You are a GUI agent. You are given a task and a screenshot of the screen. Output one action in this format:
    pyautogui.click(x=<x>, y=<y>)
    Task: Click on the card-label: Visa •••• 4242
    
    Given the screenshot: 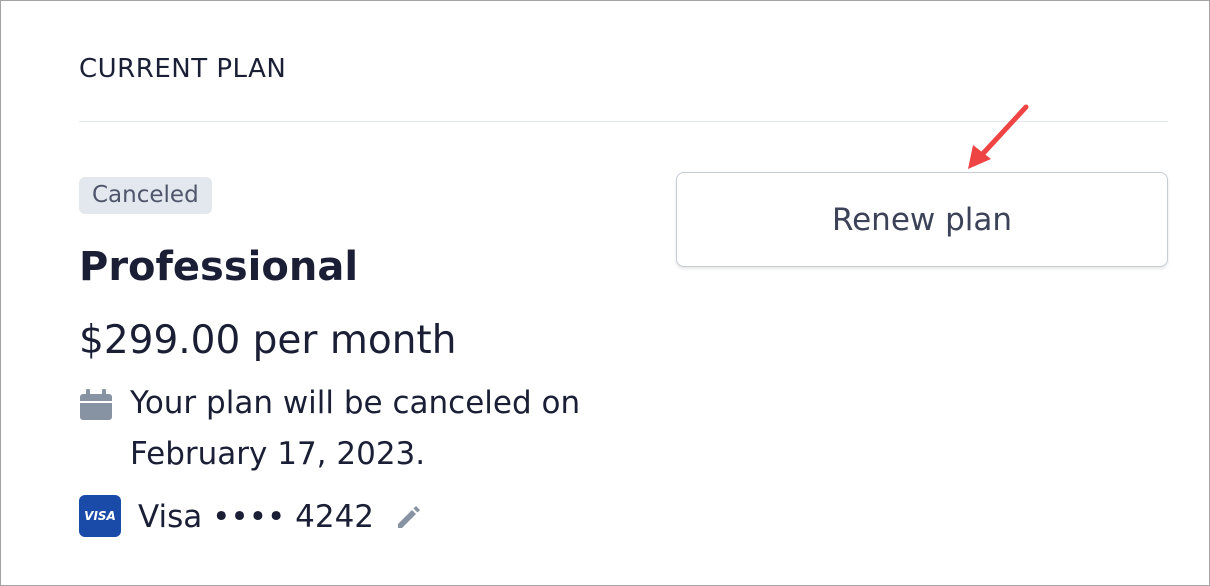 What is the action you would take?
    pyautogui.click(x=256, y=517)
    